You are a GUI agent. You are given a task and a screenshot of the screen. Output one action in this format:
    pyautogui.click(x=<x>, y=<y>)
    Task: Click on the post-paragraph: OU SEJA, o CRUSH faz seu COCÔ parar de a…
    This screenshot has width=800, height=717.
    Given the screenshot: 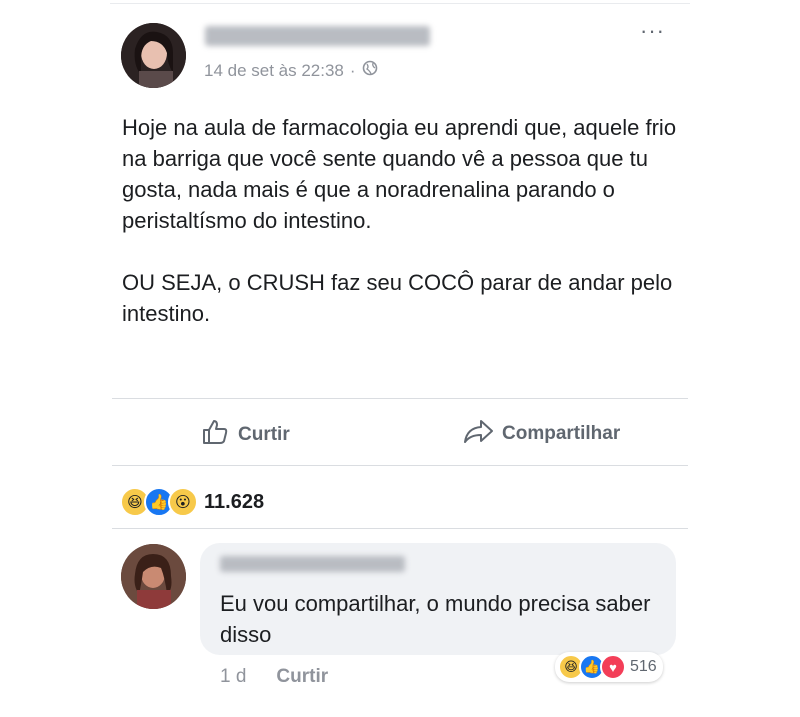 What is the action you would take?
    pyautogui.click(x=397, y=298)
    